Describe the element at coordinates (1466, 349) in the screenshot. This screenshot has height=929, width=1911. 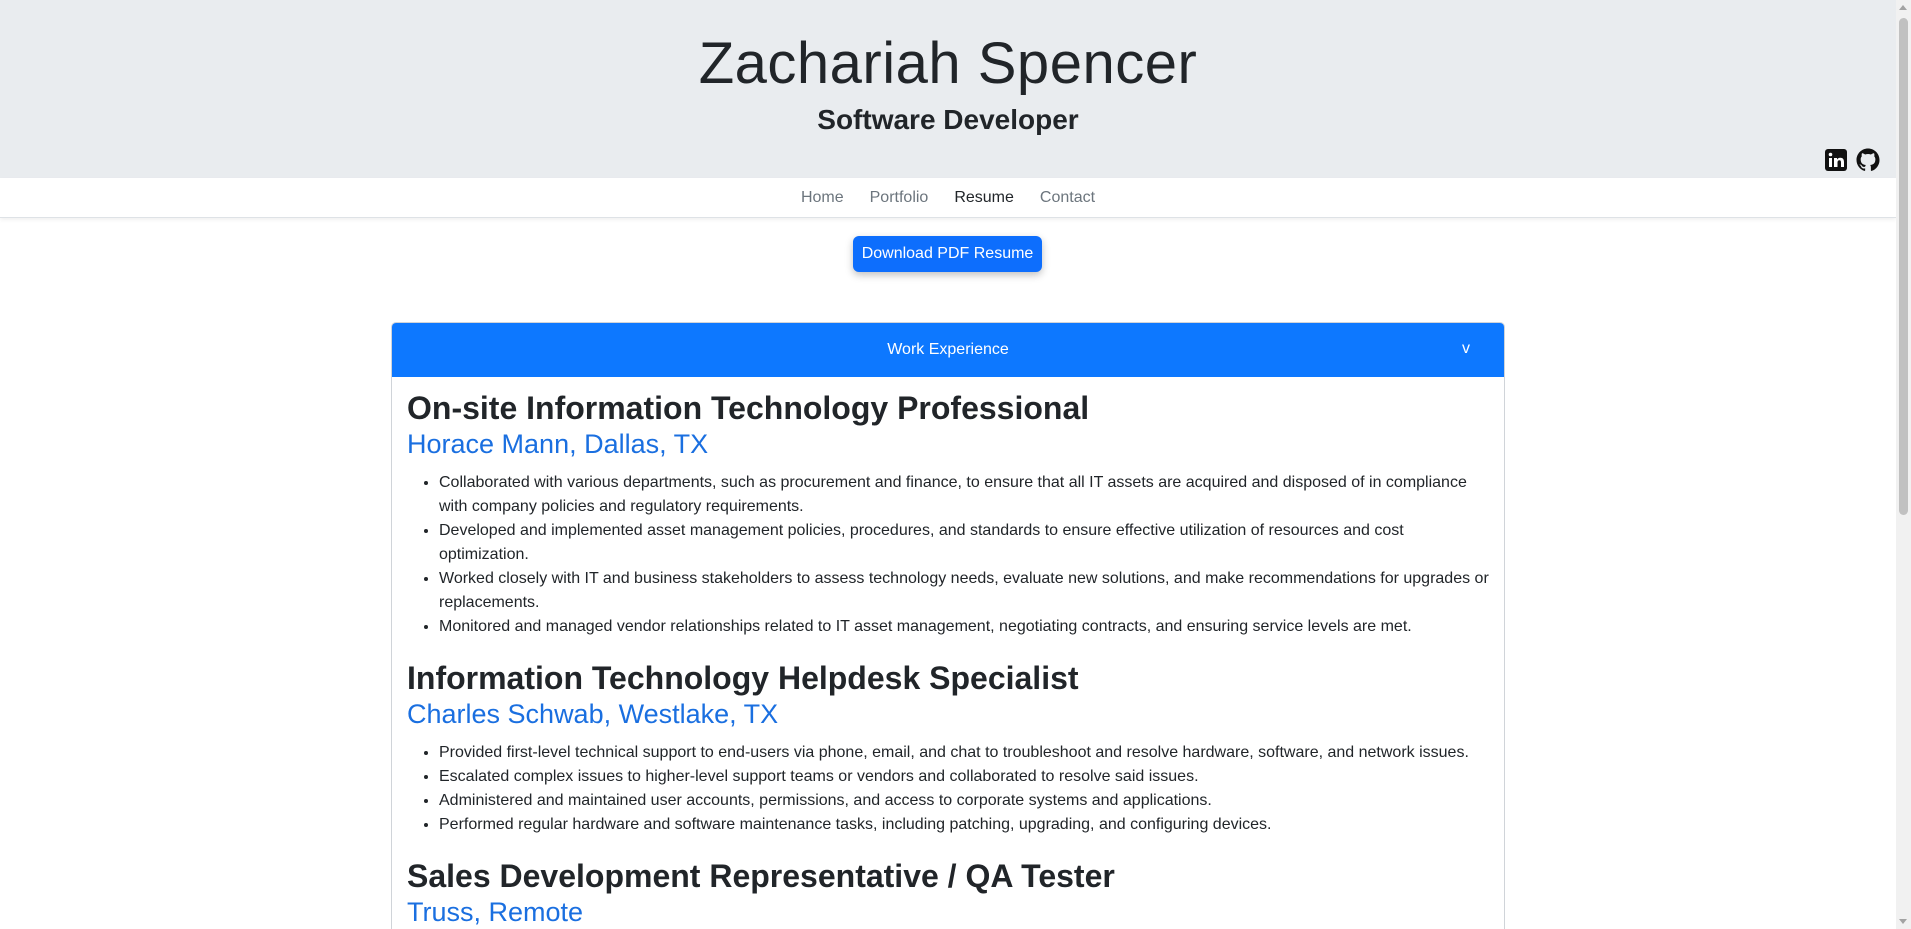
I see `collapse-toggle-icon: v` at that location.